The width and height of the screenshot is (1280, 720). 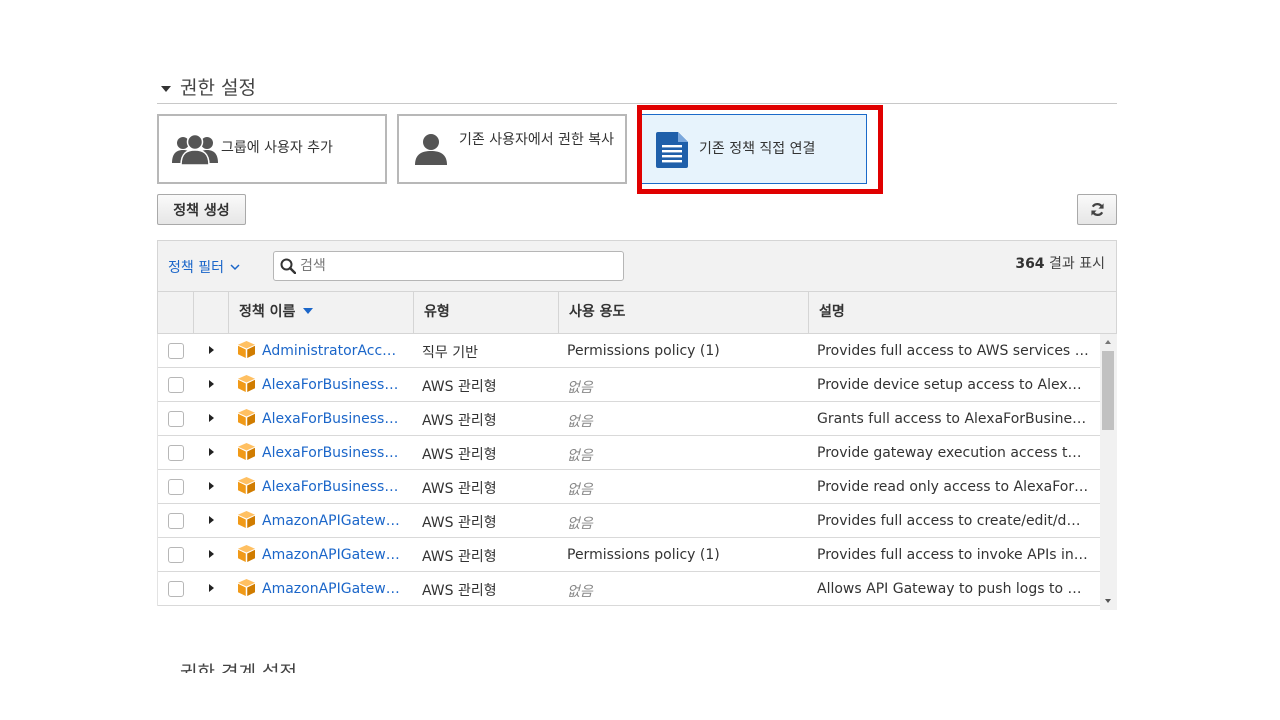 I want to click on create-policy-button: 정책 생성, so click(x=201, y=209).